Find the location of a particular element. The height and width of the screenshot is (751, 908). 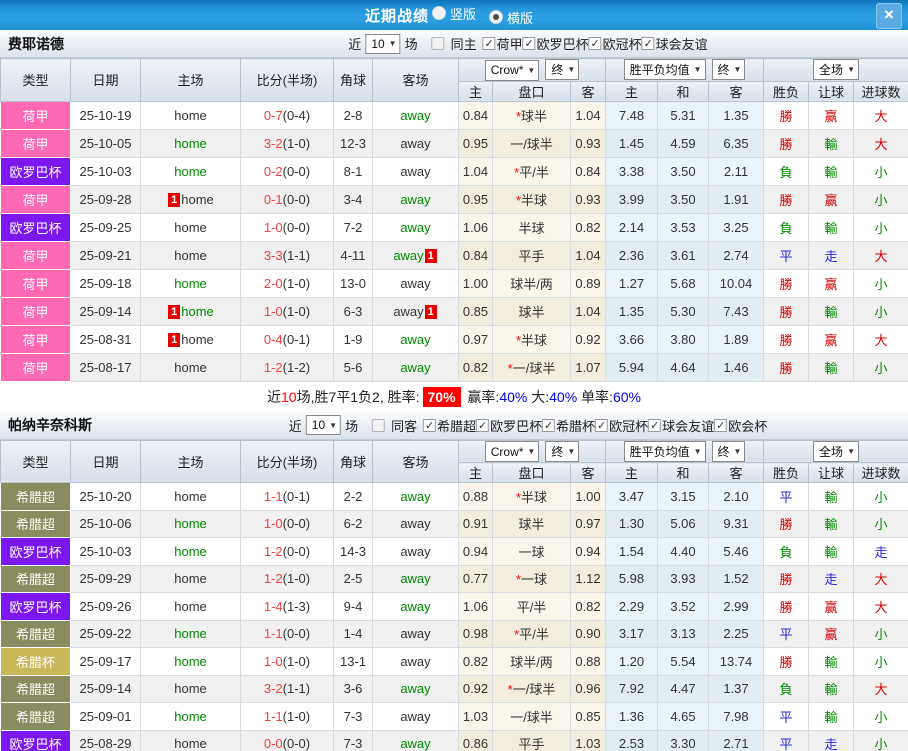

corners-cell: 1-9 is located at coordinates (353, 339).